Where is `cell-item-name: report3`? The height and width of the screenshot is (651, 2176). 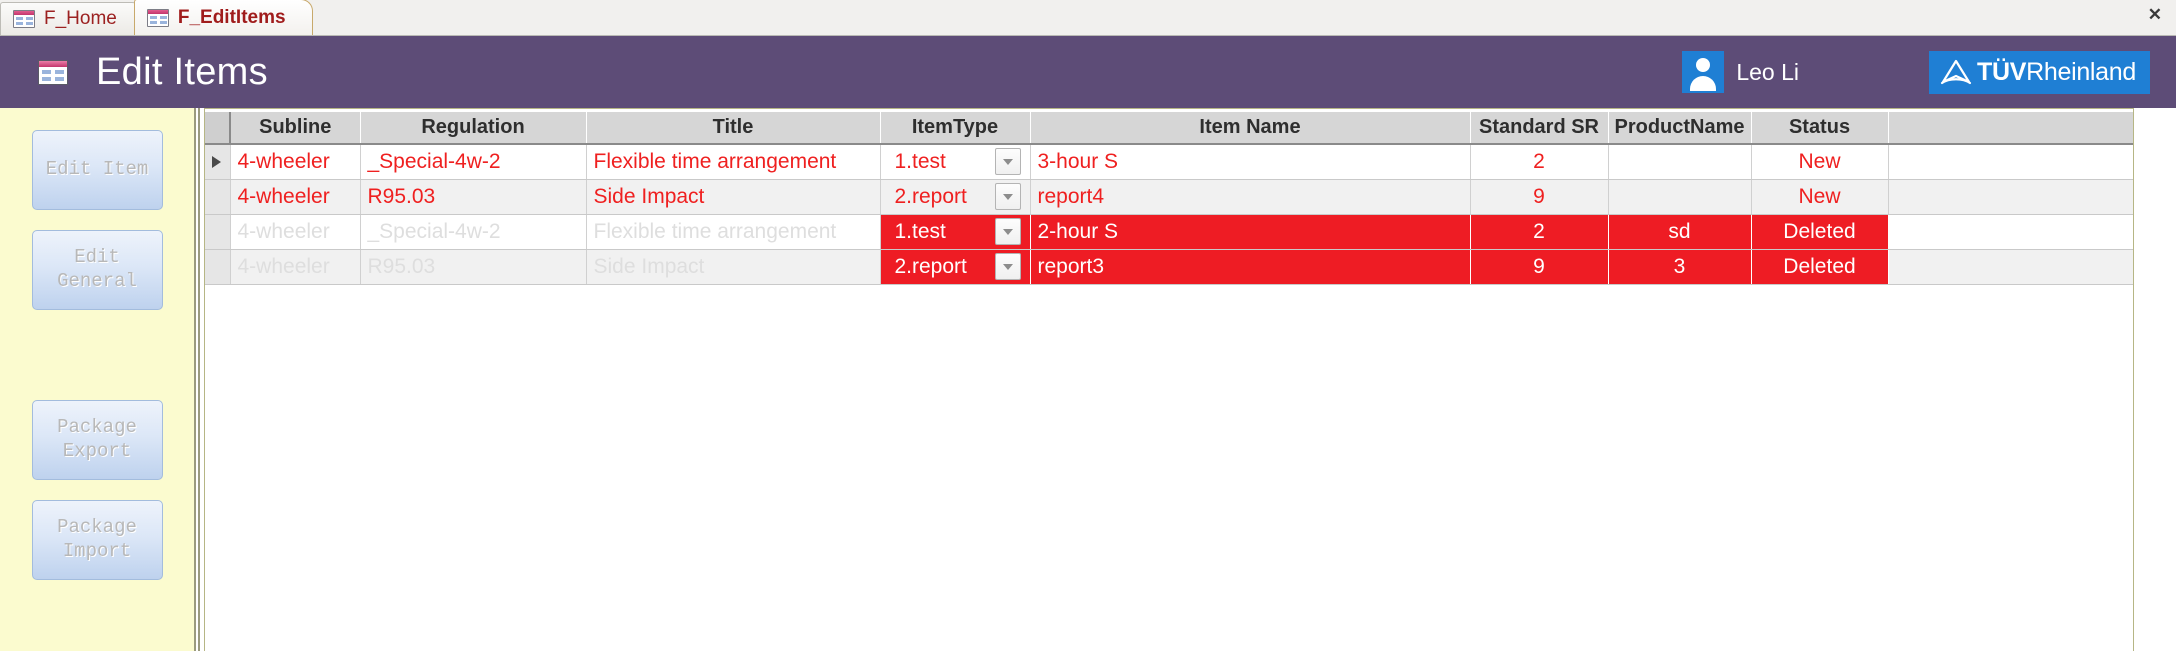
cell-item-name: report3 is located at coordinates (1250, 267).